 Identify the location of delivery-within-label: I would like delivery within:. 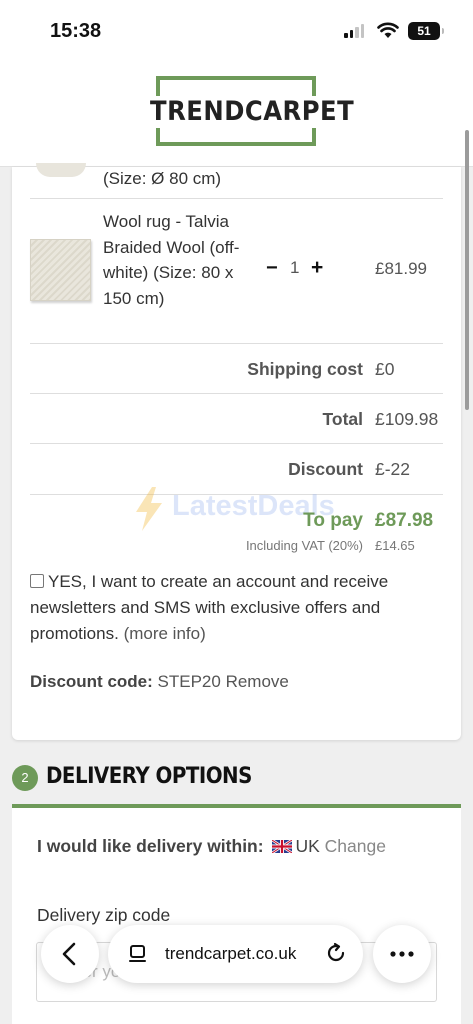
(150, 846).